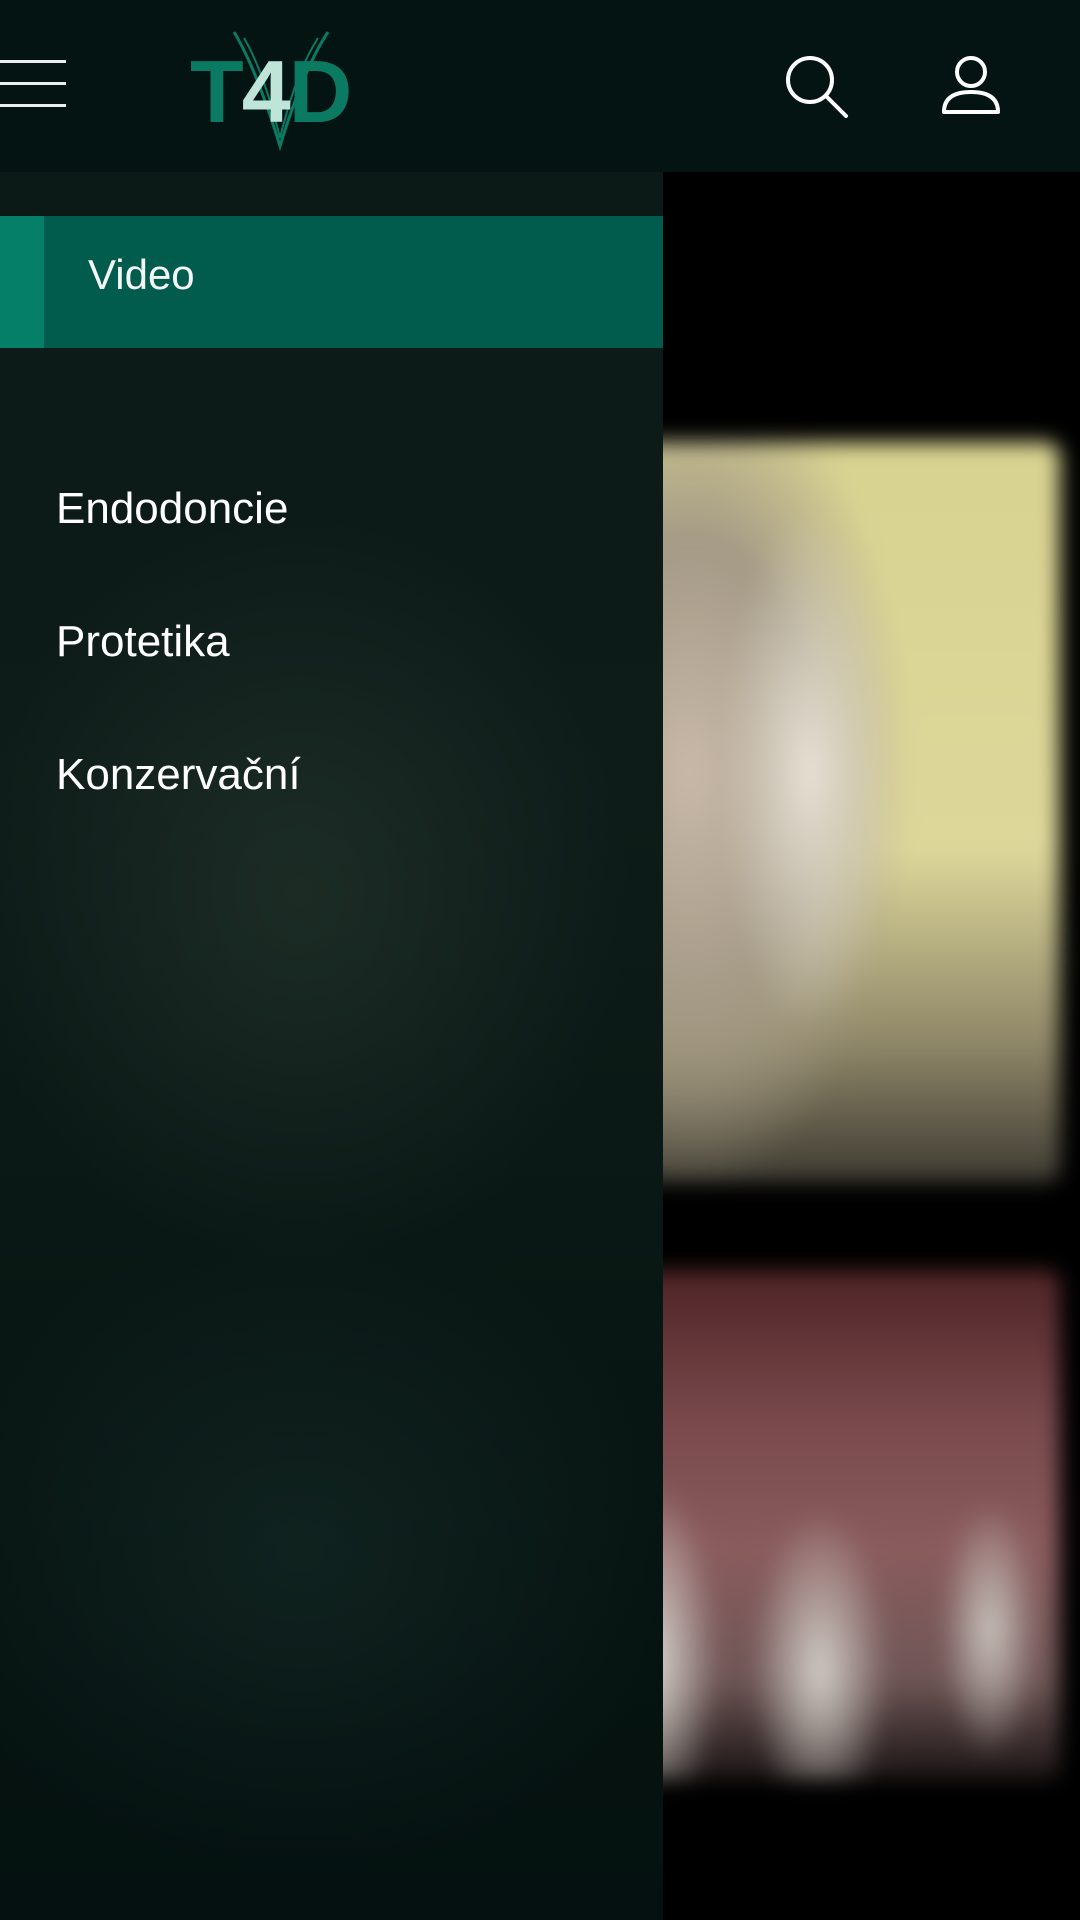  I want to click on hamburger-icon, so click(34, 84).